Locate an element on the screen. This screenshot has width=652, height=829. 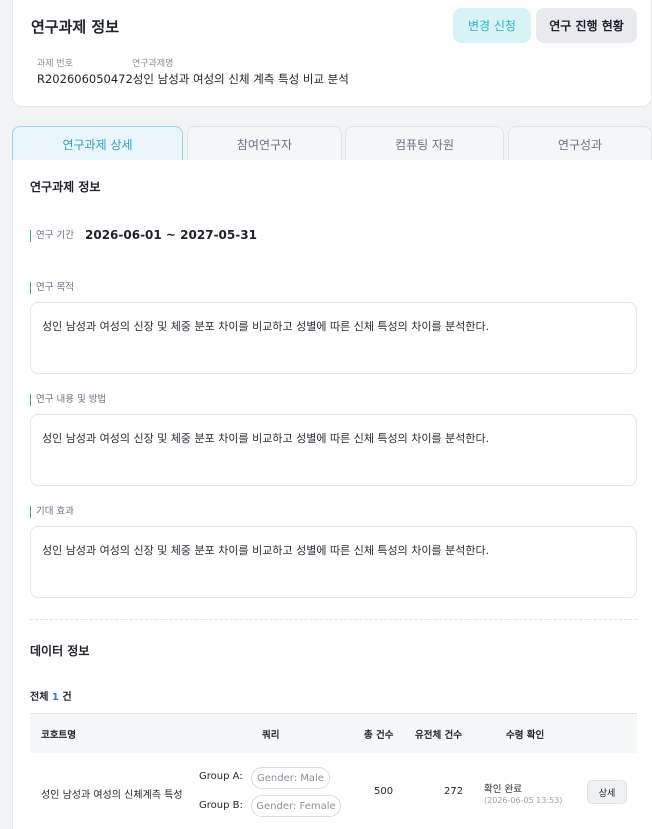
tab-participants: 참여연구자 is located at coordinates (264, 143).